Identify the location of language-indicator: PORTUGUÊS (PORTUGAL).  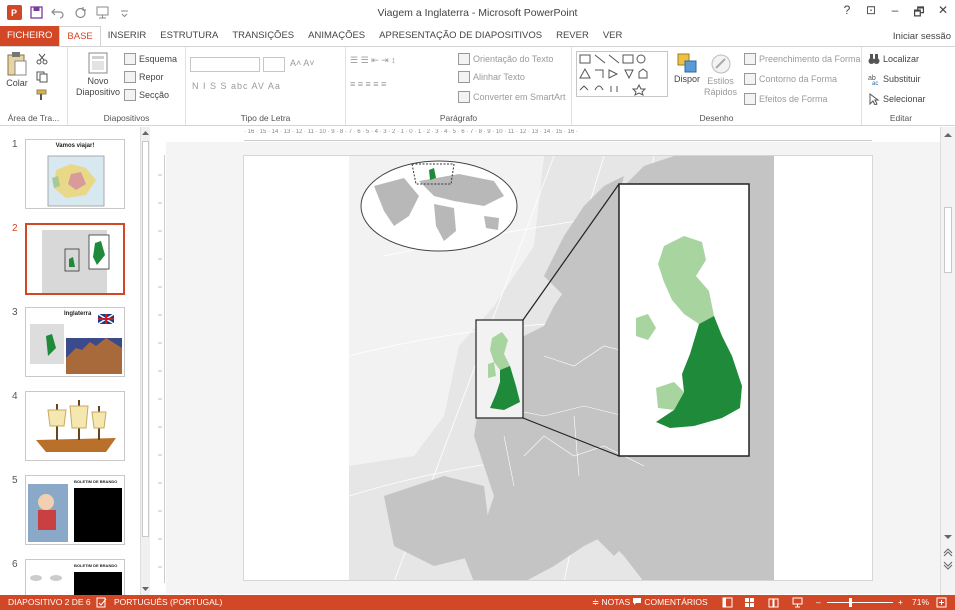
(168, 602).